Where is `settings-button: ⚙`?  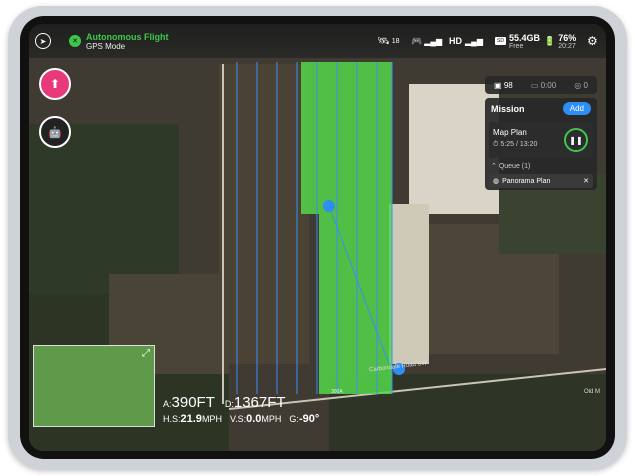 settings-button: ⚙ is located at coordinates (592, 41).